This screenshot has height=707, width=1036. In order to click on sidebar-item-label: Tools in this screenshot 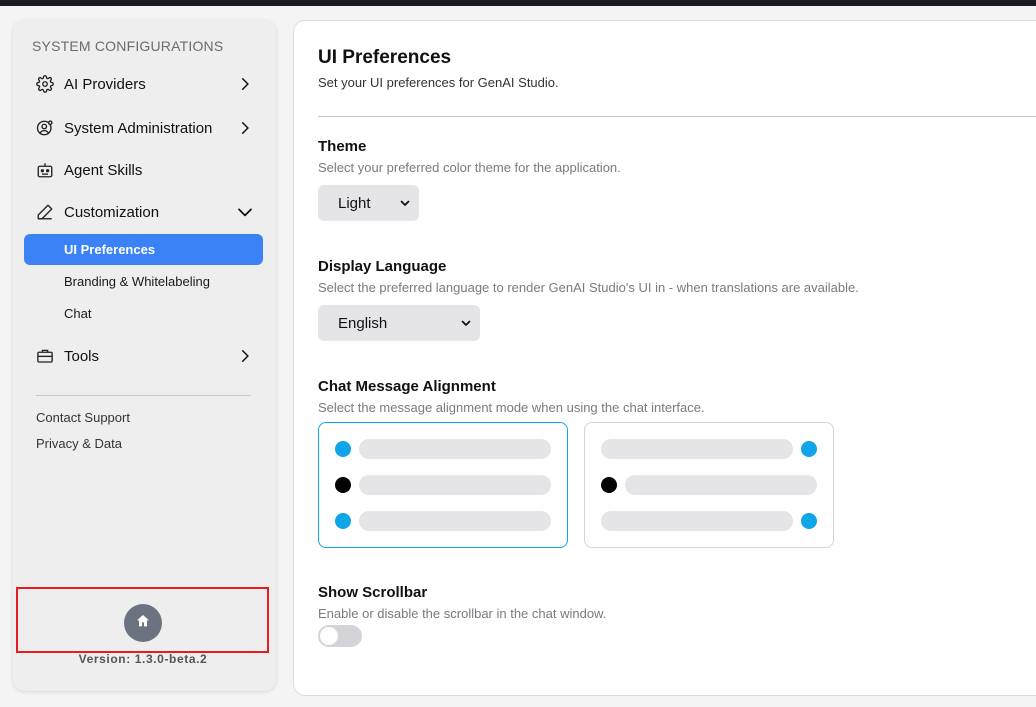, I will do `click(82, 356)`.